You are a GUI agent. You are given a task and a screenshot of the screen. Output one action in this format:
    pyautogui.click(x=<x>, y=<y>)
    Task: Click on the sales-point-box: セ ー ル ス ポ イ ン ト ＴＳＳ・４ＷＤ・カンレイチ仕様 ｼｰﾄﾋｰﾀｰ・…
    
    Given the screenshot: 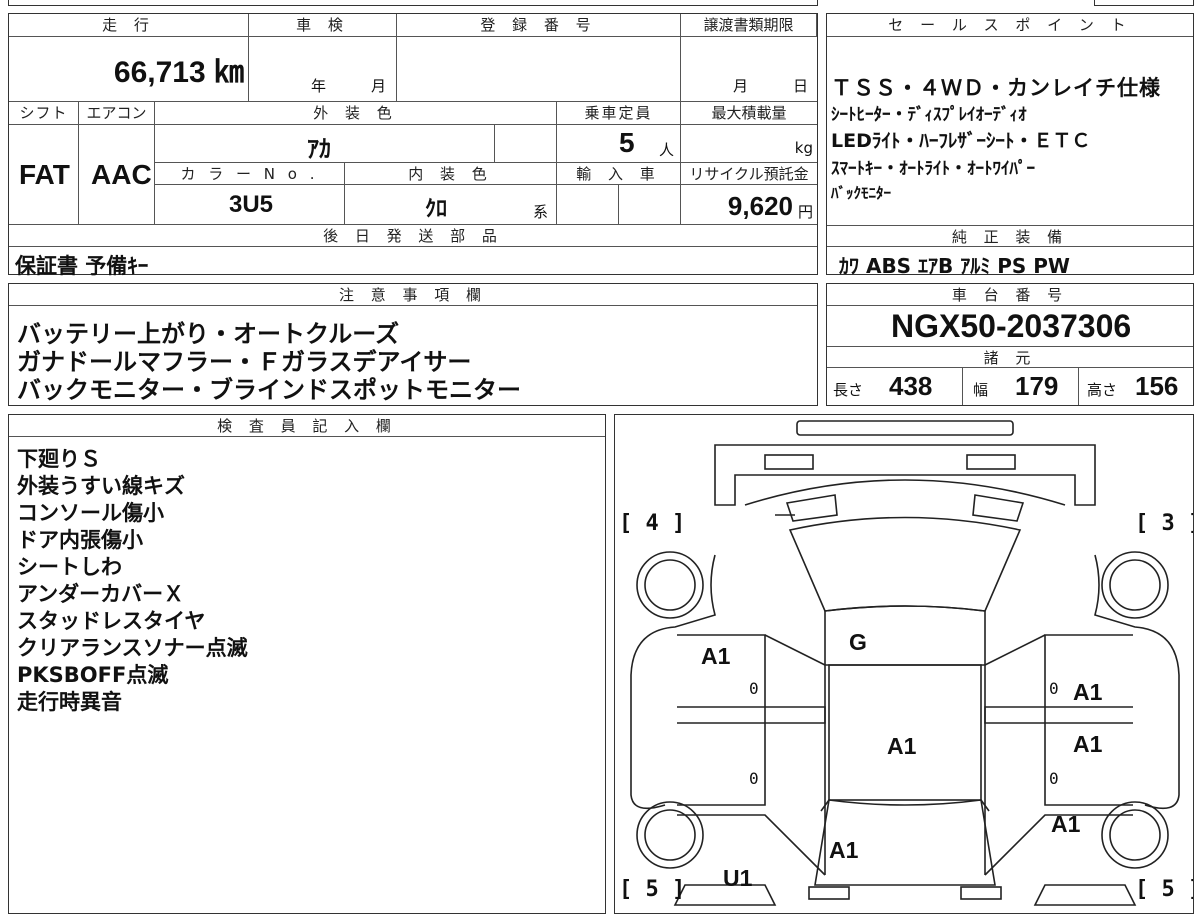 What is the action you would take?
    pyautogui.click(x=1010, y=145)
    